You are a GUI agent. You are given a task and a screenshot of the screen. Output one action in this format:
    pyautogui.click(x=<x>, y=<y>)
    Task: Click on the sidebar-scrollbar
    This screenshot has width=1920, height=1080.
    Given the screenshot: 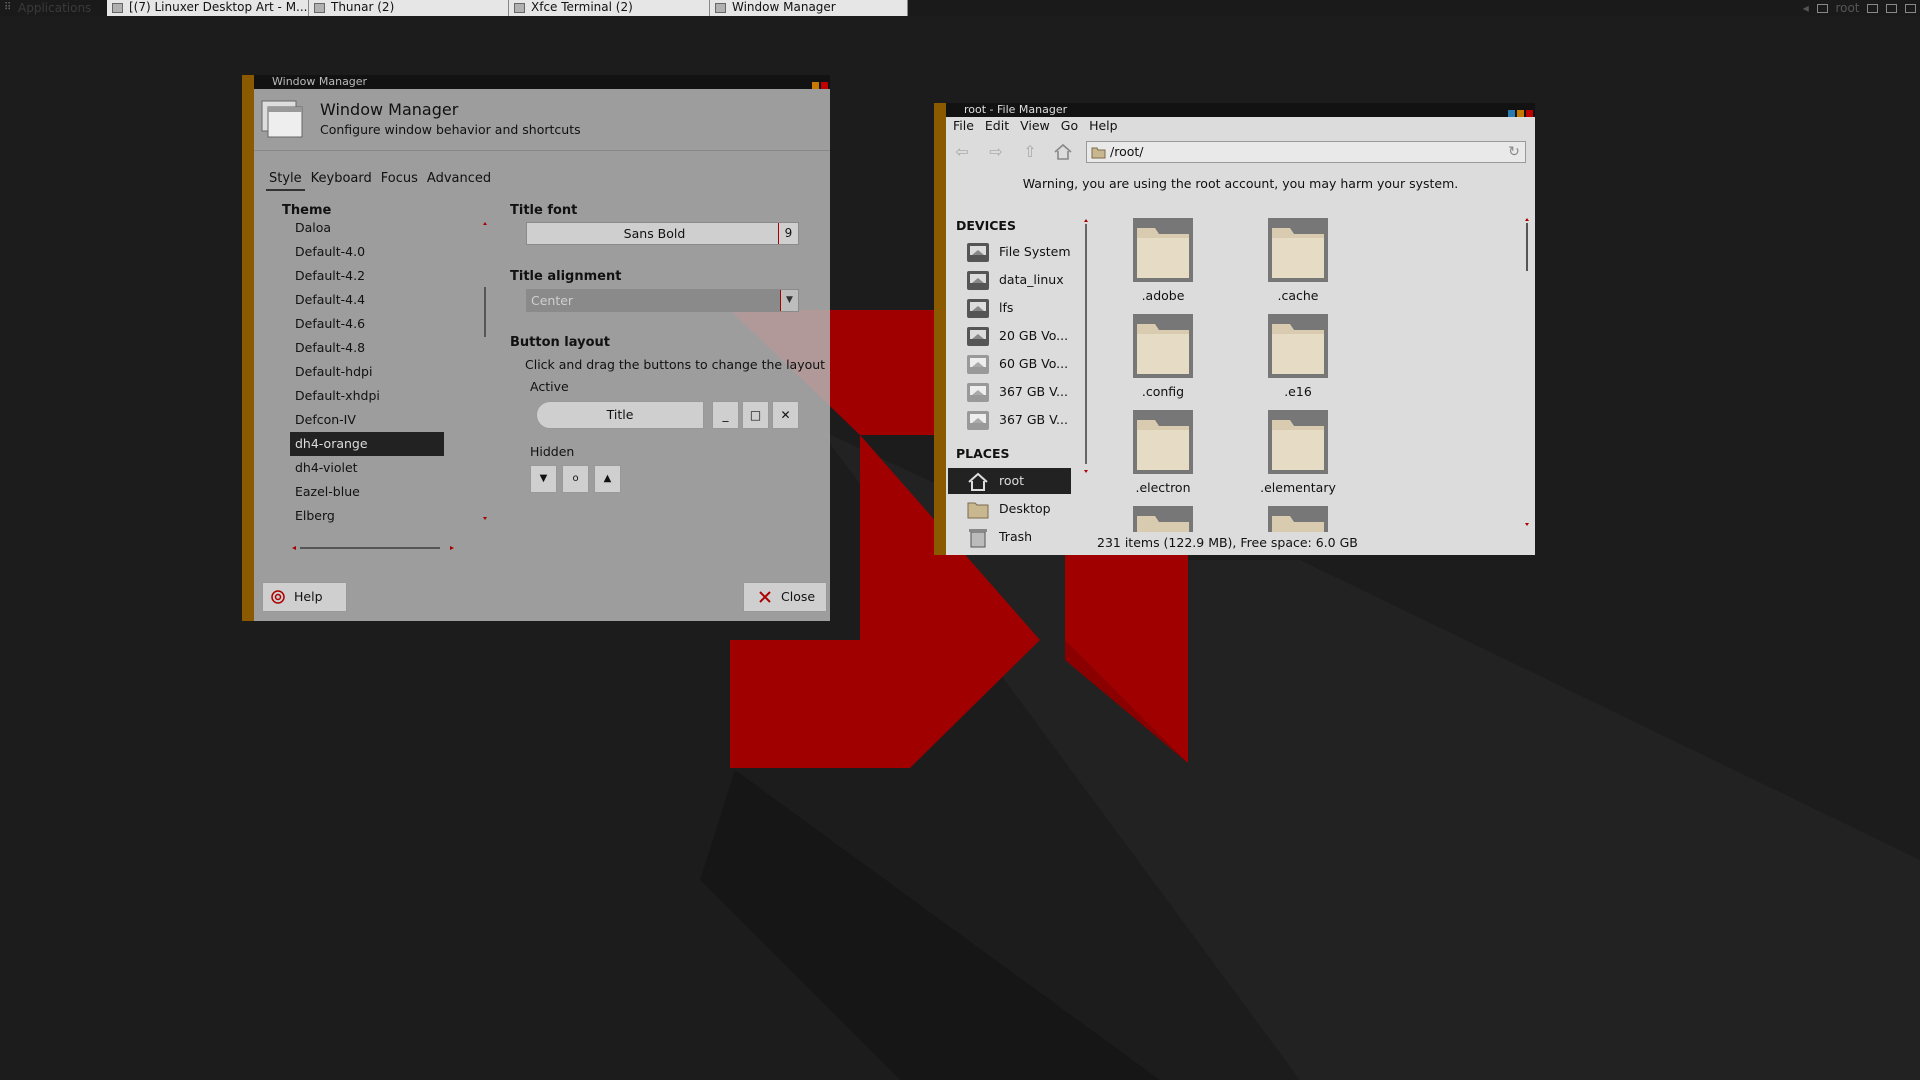 What is the action you would take?
    pyautogui.click(x=1086, y=346)
    